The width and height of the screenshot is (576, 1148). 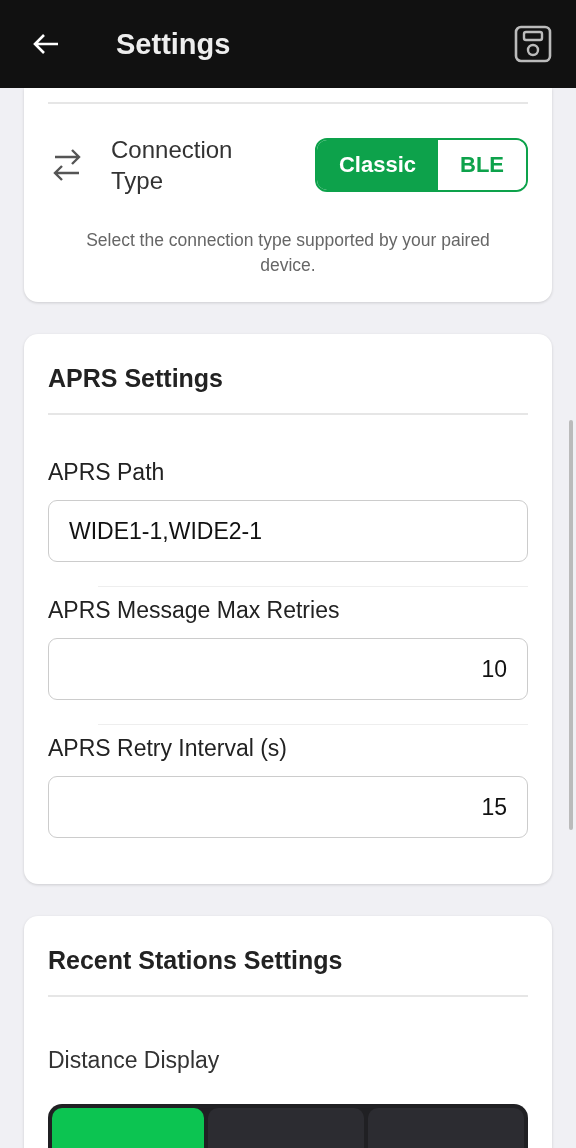 I want to click on section-title: APRS Settings, so click(x=136, y=378).